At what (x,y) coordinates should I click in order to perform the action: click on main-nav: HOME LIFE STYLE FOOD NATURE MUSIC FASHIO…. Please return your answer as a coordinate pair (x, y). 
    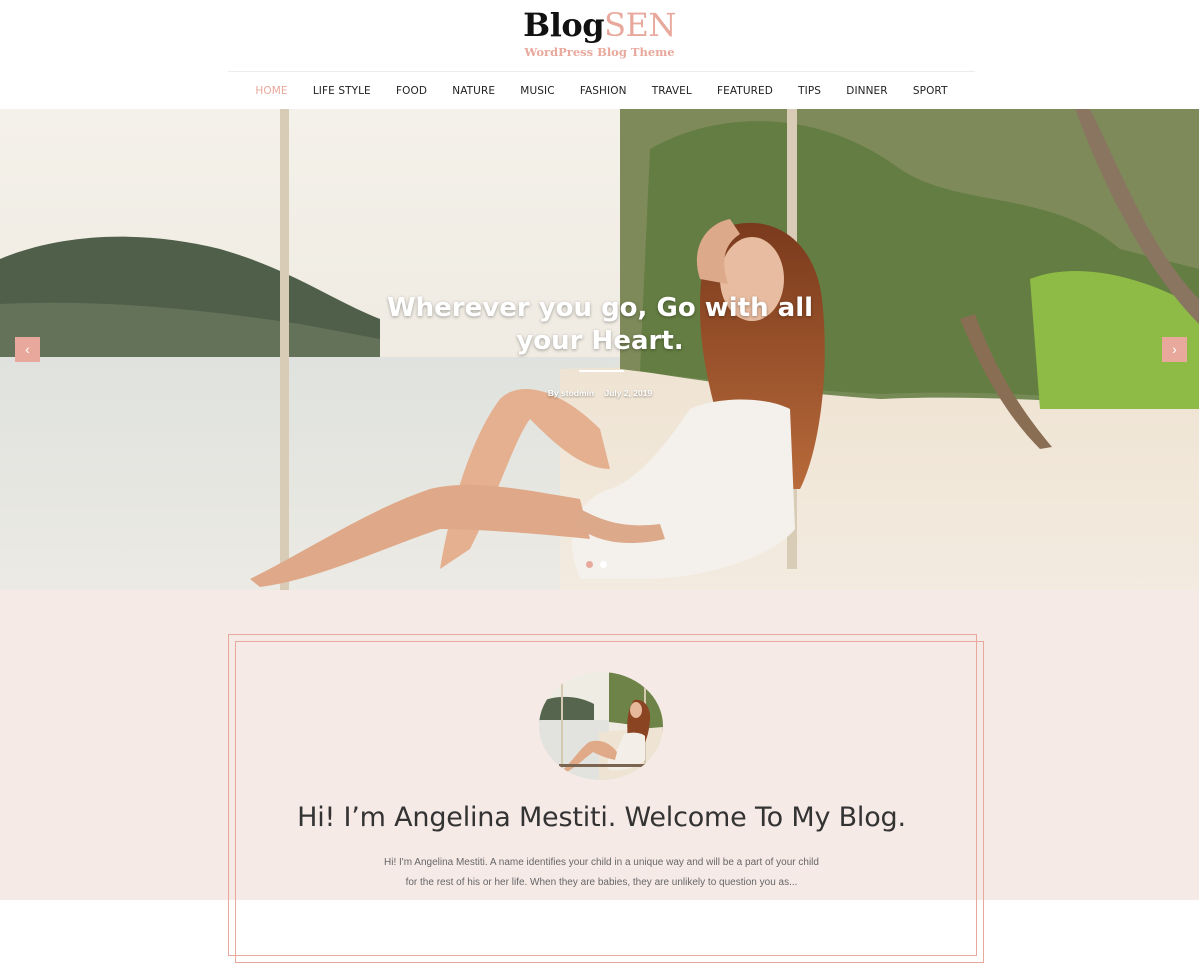
    Looking at the image, I should click on (601, 90).